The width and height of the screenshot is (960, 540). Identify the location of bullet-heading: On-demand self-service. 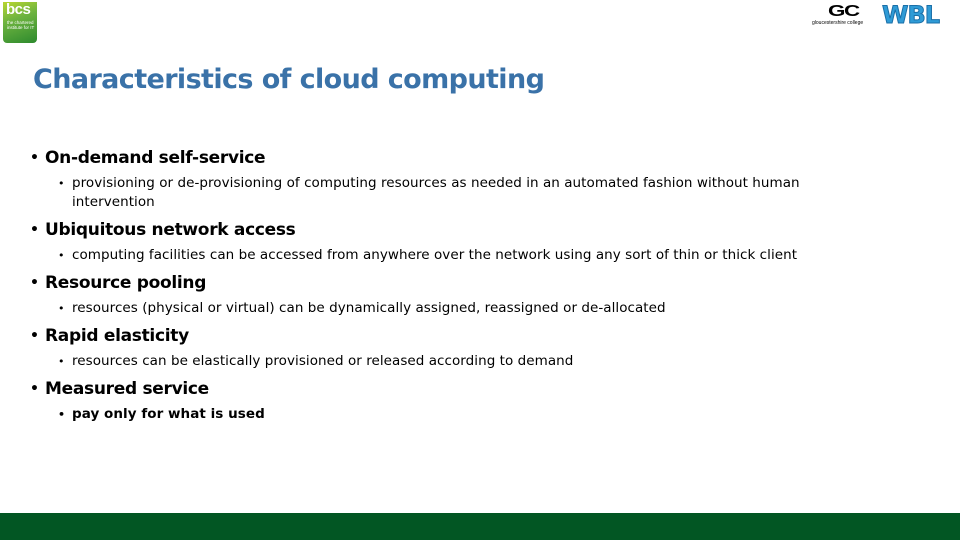
(155, 158).